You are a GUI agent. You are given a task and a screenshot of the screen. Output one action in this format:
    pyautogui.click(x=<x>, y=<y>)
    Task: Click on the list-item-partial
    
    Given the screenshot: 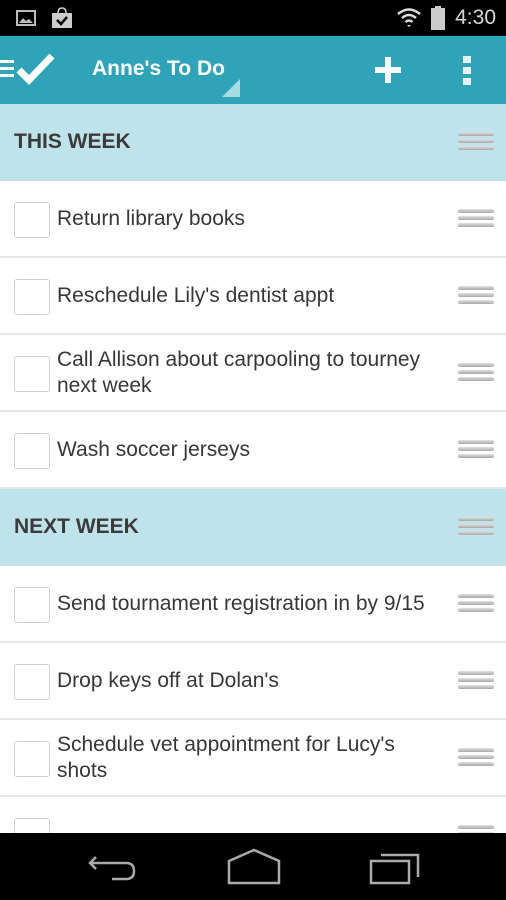 What is the action you would take?
    pyautogui.click(x=253, y=815)
    